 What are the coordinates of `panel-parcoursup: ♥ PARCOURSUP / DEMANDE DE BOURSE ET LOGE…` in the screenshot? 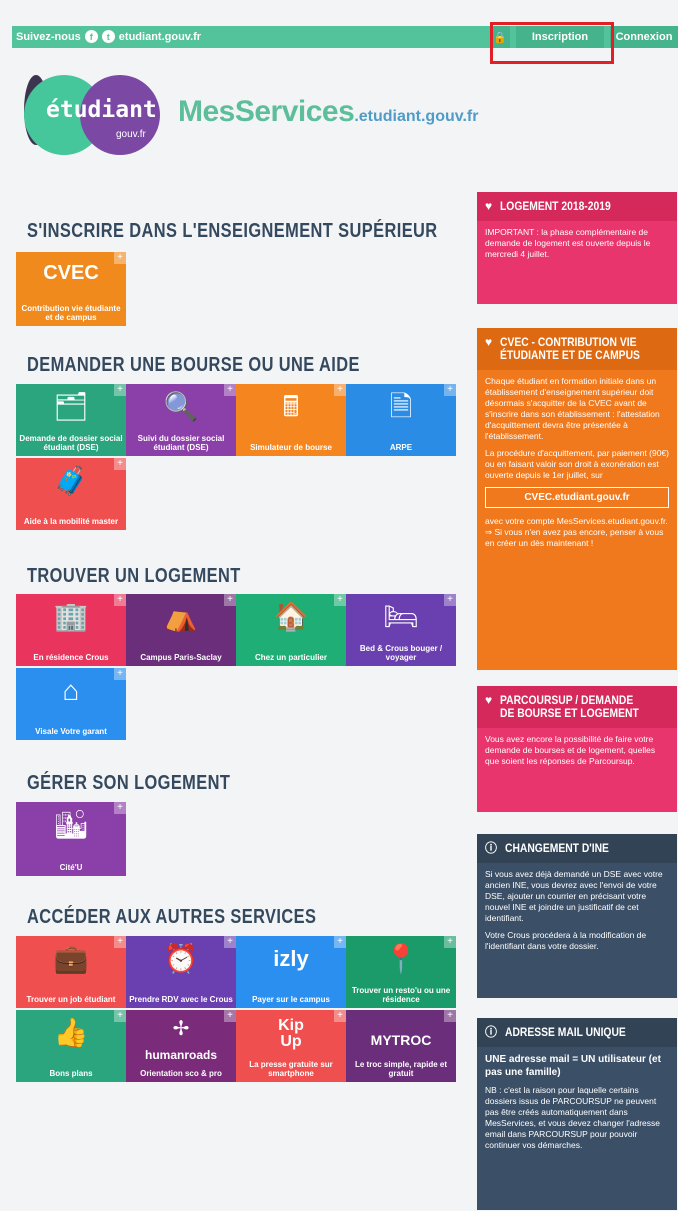 It's located at (577, 749).